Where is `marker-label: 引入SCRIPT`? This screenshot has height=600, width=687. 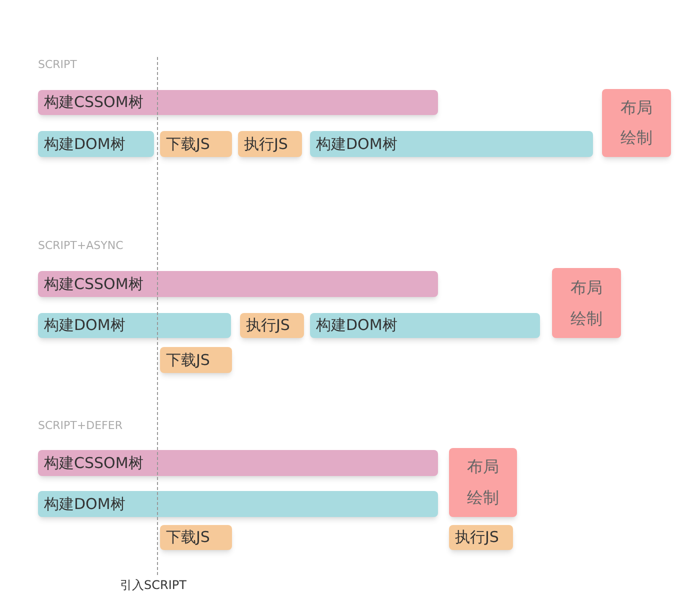 marker-label: 引入SCRIPT is located at coordinates (153, 585).